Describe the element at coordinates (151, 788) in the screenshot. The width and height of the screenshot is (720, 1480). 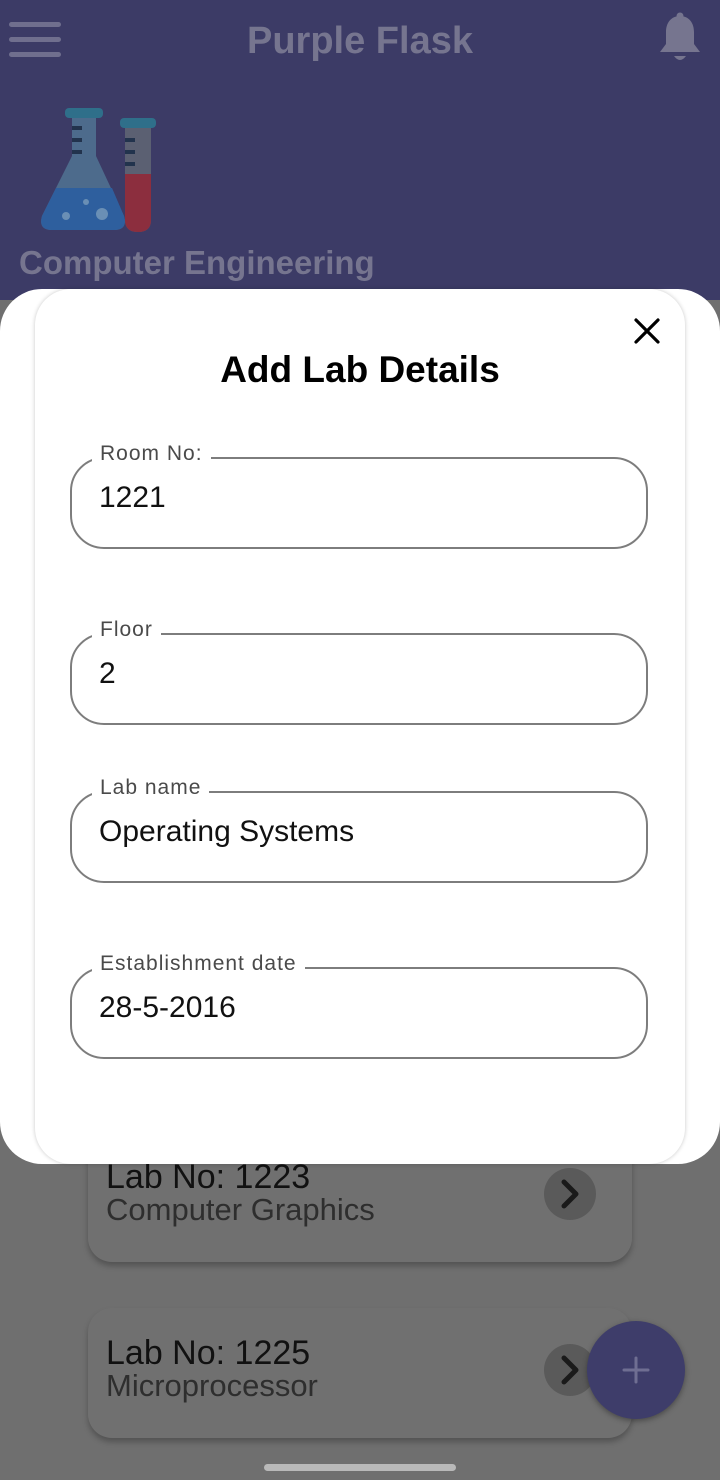
I see `field-label: Lab name` at that location.